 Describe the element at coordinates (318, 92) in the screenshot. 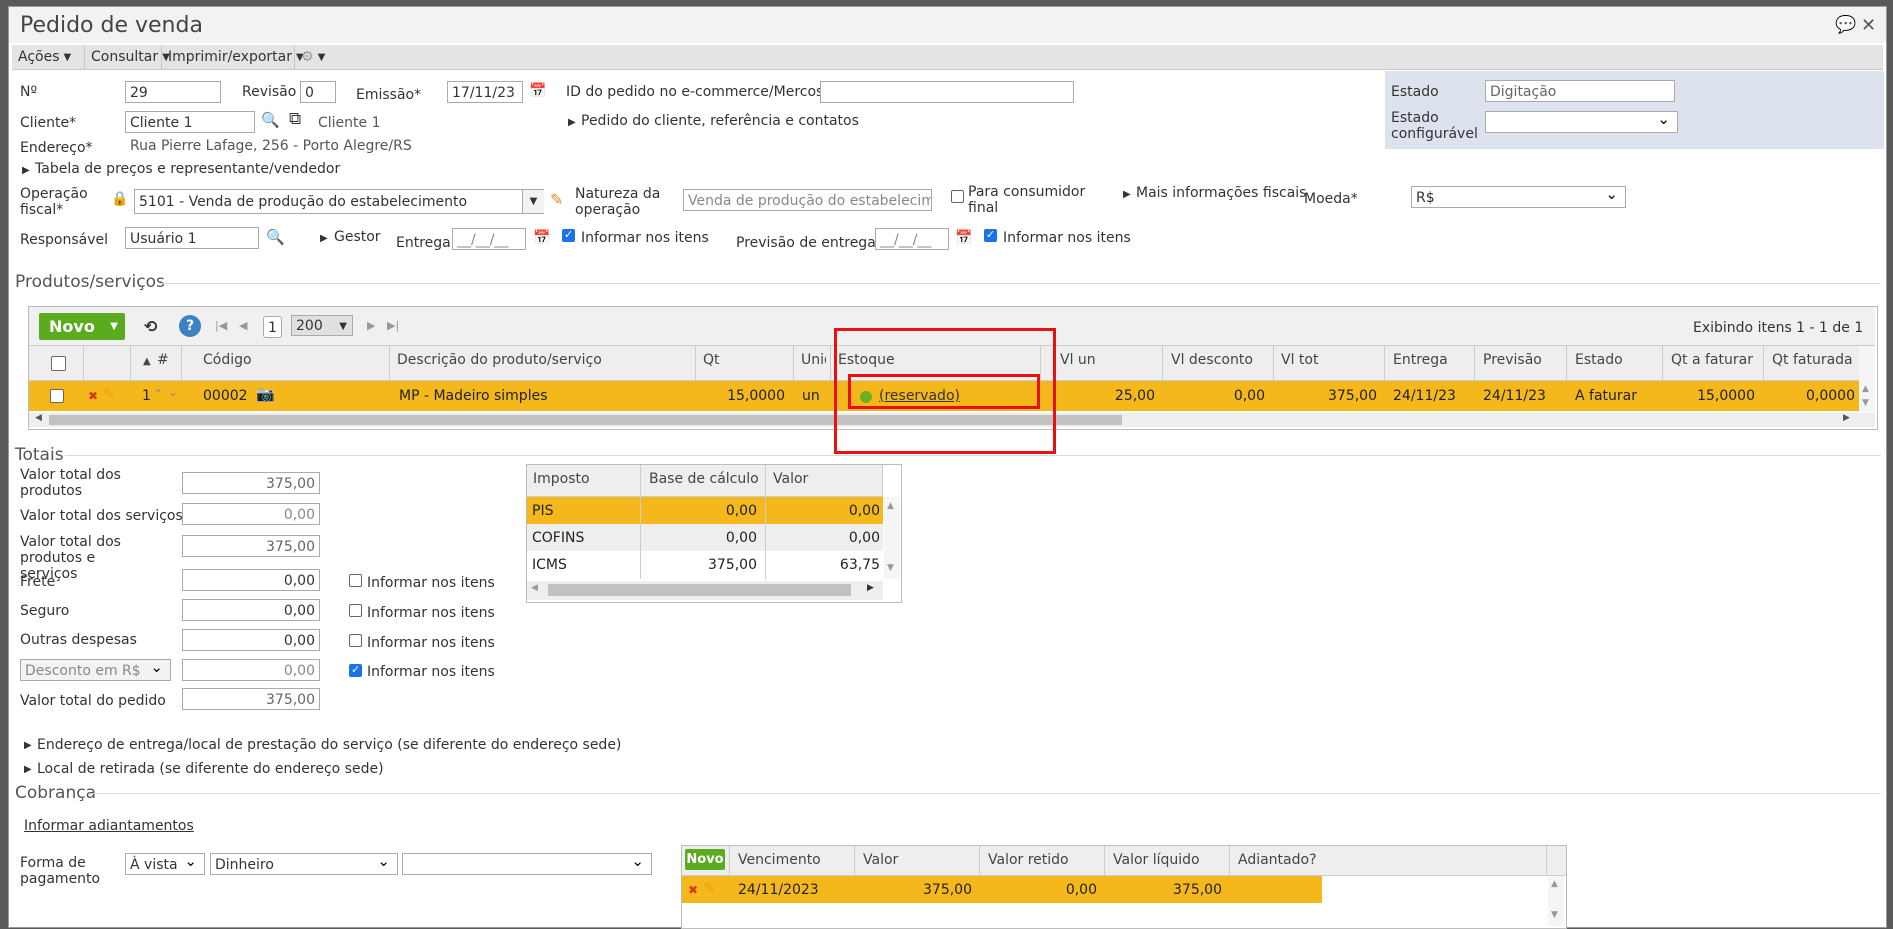

I see `revisao-field: 0` at that location.